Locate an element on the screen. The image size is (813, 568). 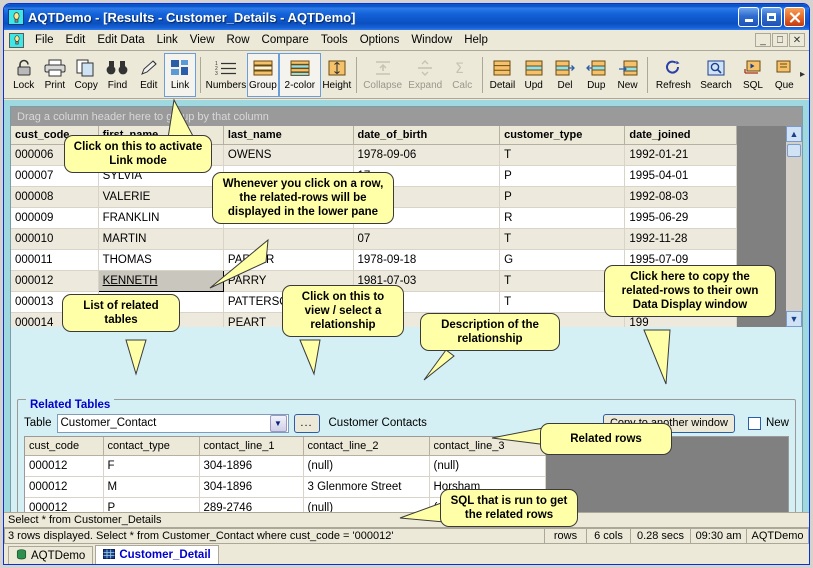
menu-item-view: View is located at coordinates (202, 40).